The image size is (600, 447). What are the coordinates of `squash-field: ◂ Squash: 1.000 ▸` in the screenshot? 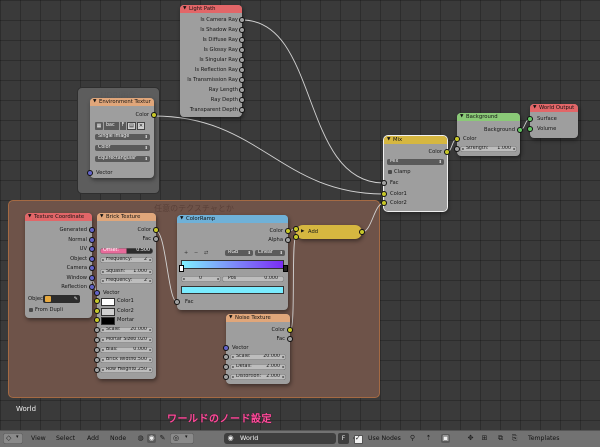 It's located at (126, 272).